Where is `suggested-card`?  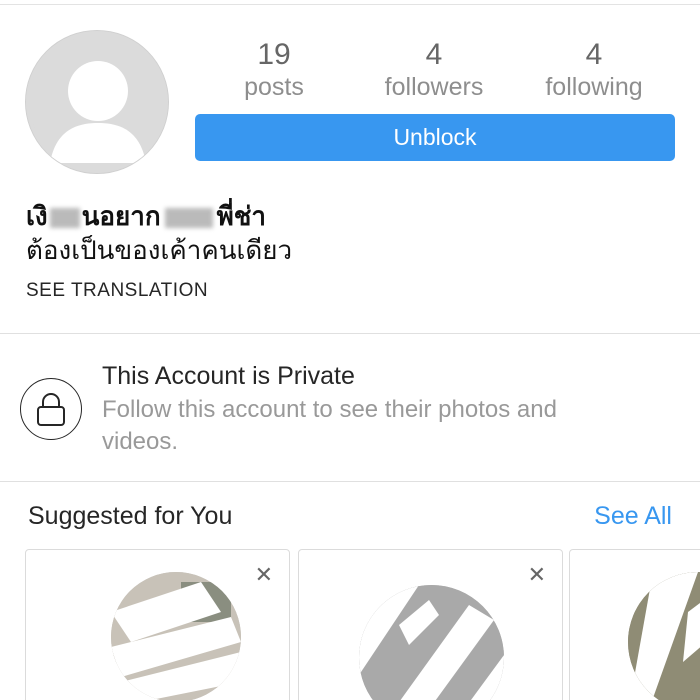 suggested-card is located at coordinates (634, 624).